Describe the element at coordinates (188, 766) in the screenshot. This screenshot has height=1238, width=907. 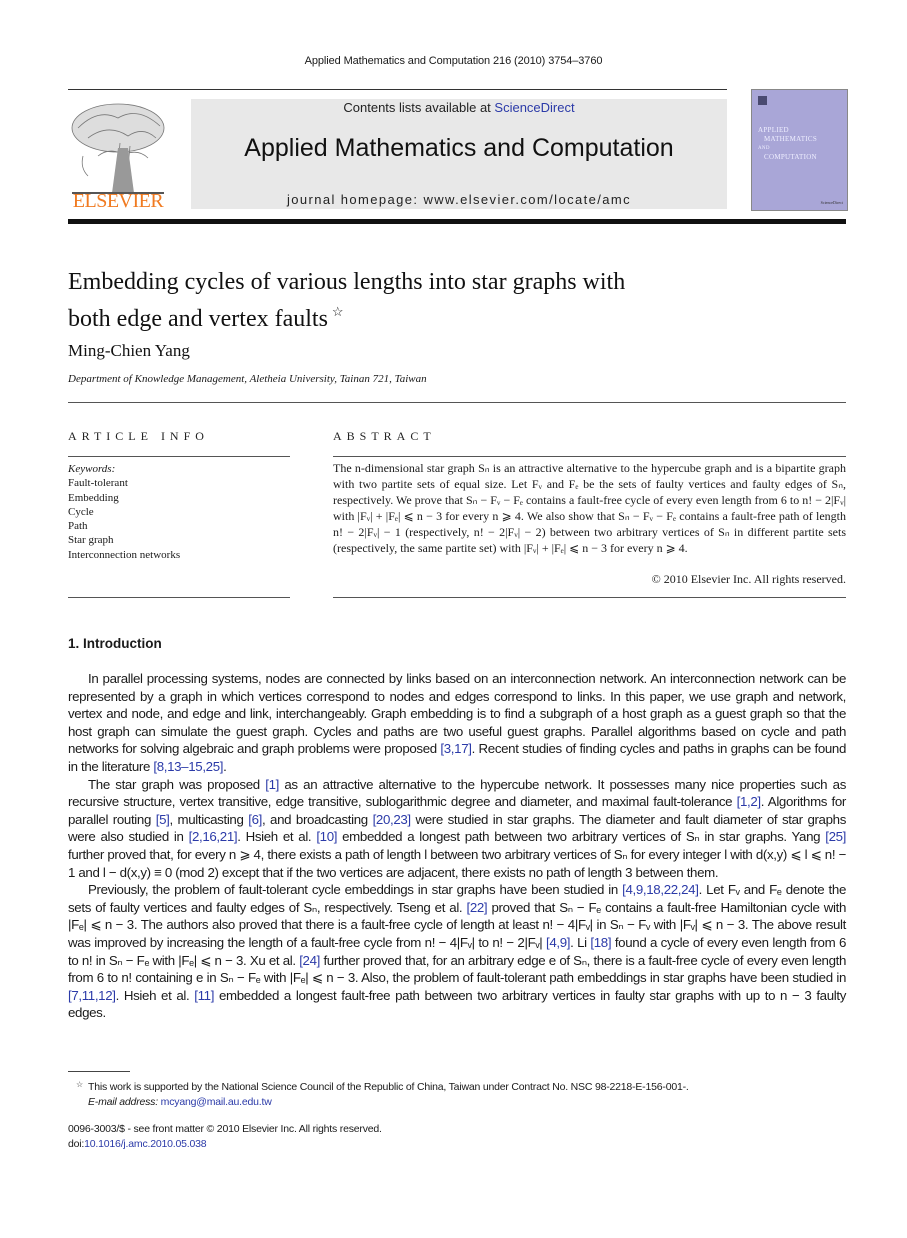
I see `citation-link: [8,13–15,25]` at that location.